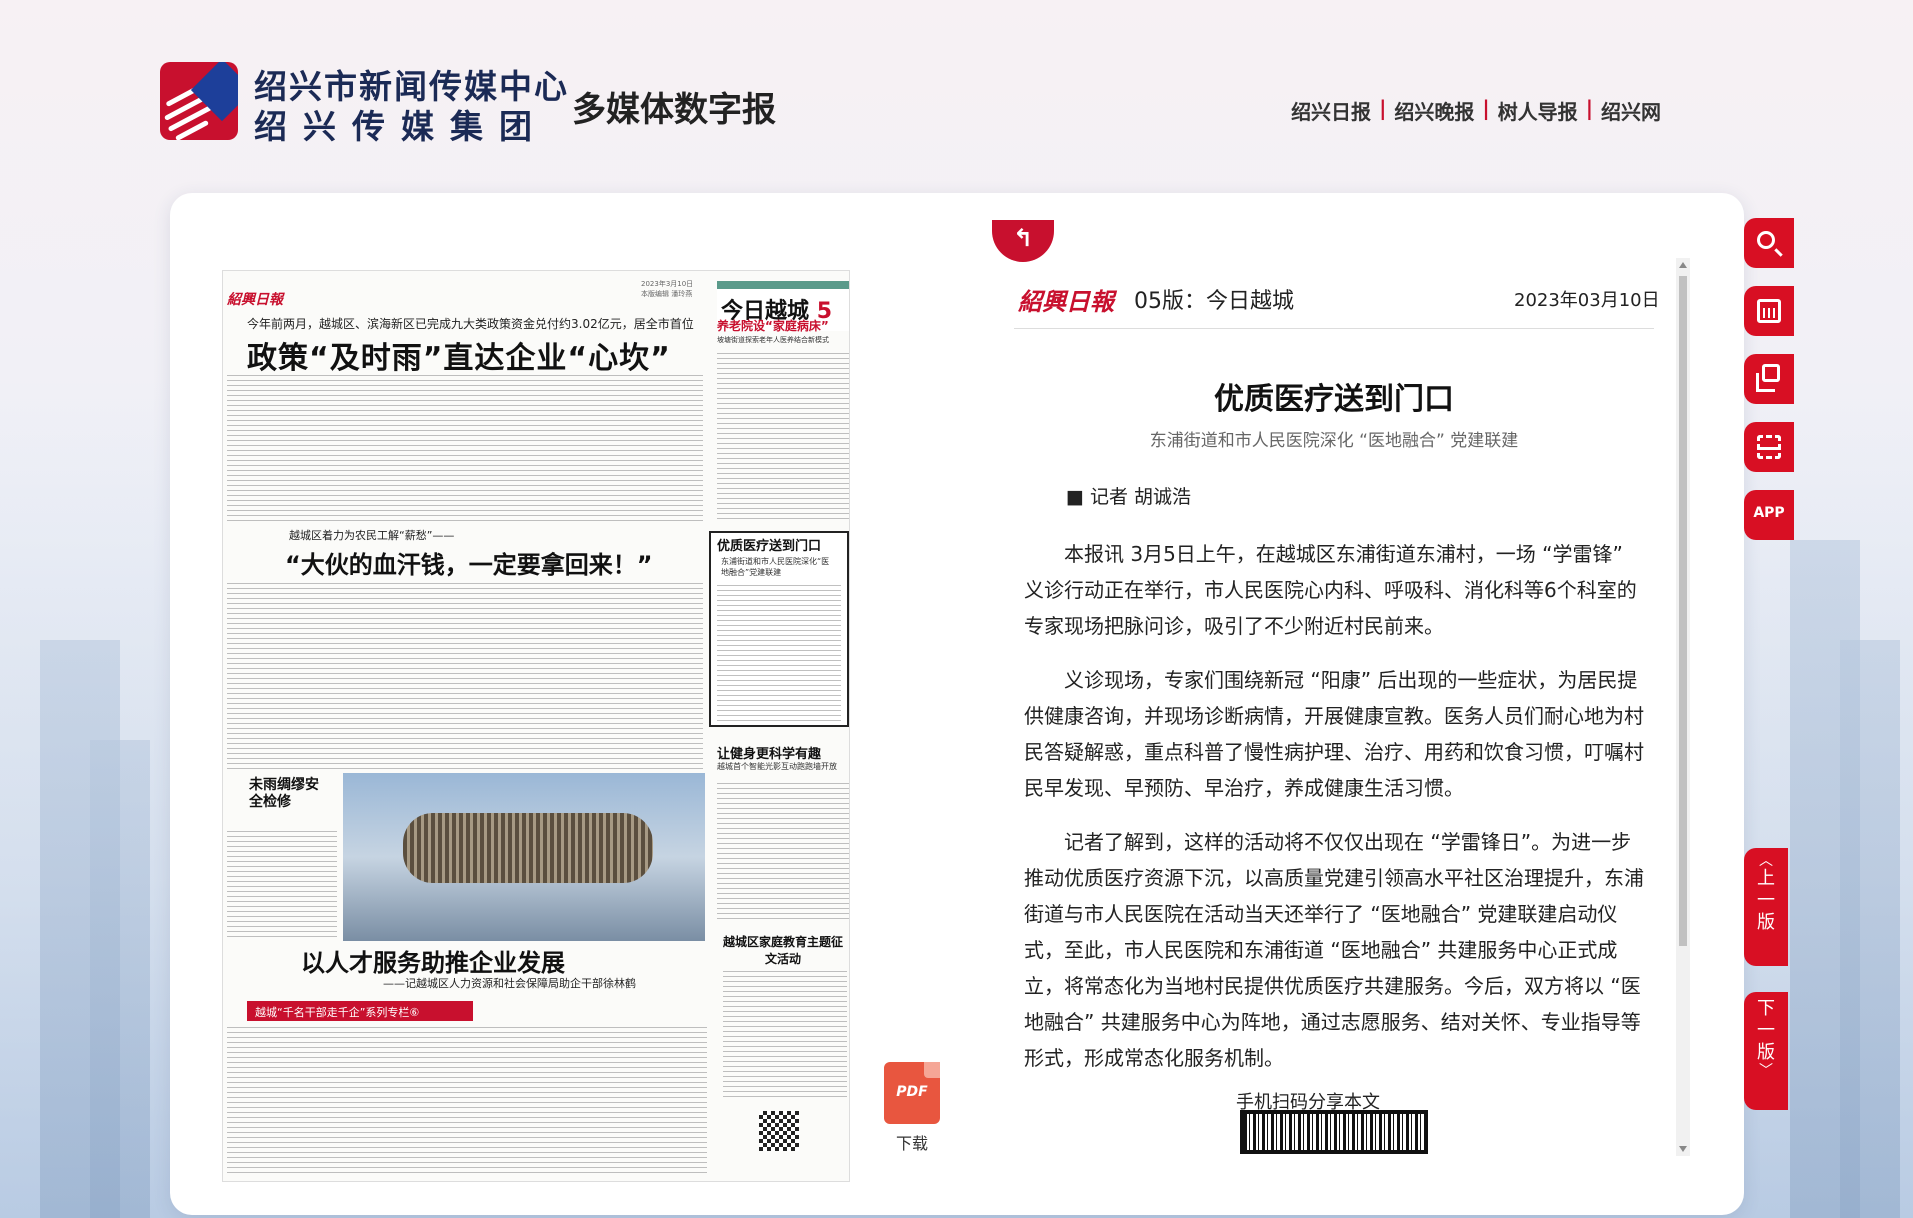  I want to click on next-page-button: 下一版 ﹀, so click(1766, 1051).